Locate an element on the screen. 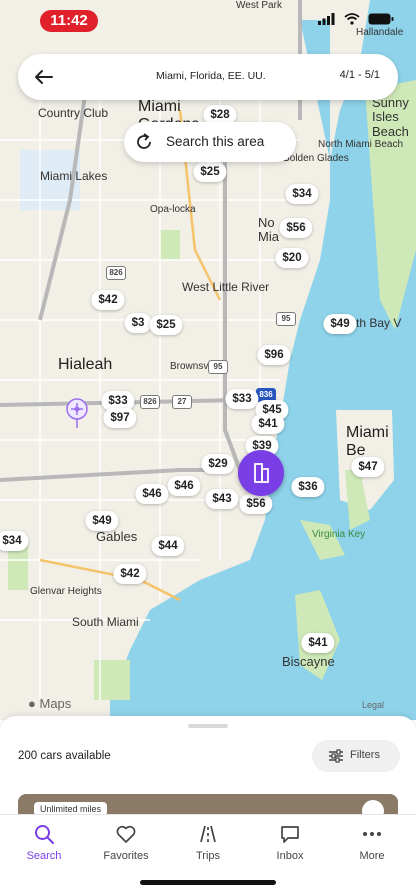 This screenshot has width=416, height=896. label-virginia-key: Virginia Key is located at coordinates (339, 534).